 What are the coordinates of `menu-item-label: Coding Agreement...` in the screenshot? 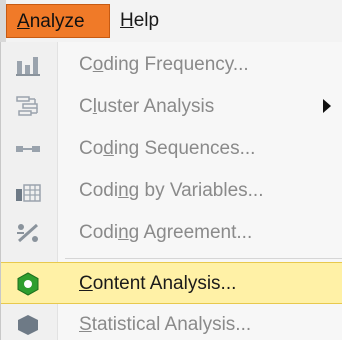 It's located at (166, 232).